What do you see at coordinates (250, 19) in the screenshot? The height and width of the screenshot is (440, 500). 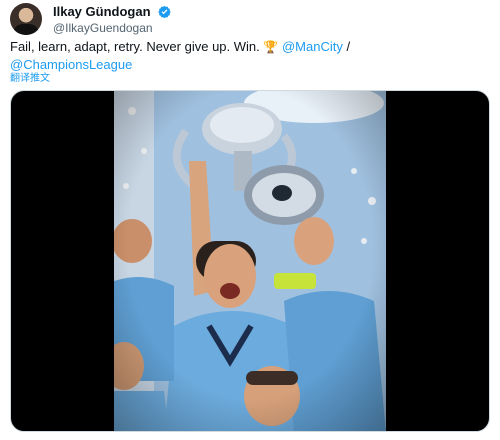 I see `tweet-header: Ilkay Gündogan @IlkayGuendogan` at bounding box center [250, 19].